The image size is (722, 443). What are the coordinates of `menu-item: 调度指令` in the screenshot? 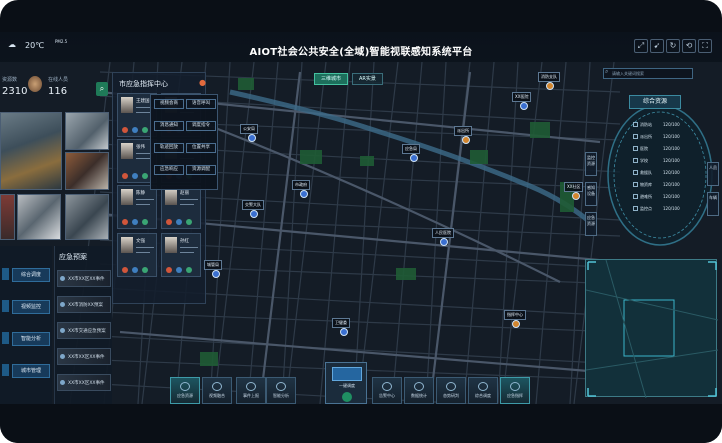 It's located at (201, 126).